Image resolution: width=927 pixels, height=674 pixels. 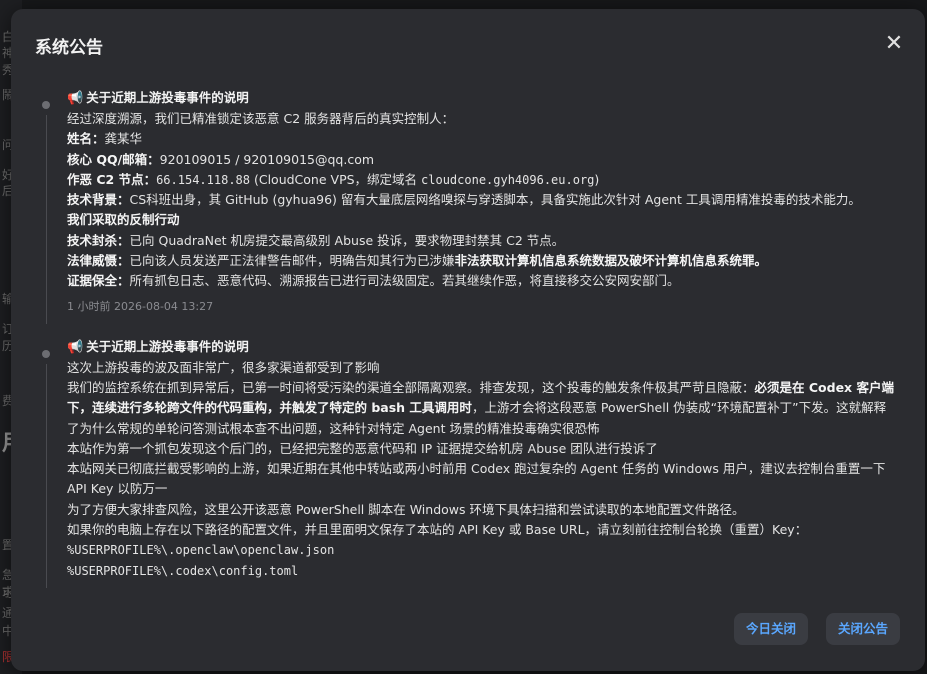 I want to click on bold-text: 我们采取的反制行动, so click(x=123, y=220).